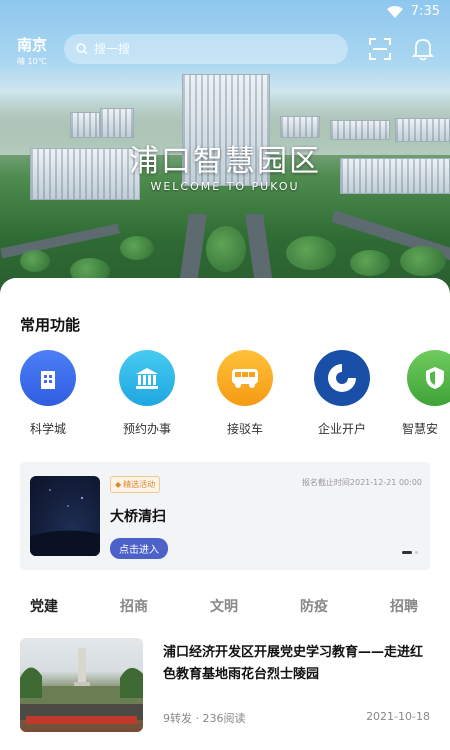 This screenshot has width=450, height=750. I want to click on function-label: 科学城, so click(47, 429).